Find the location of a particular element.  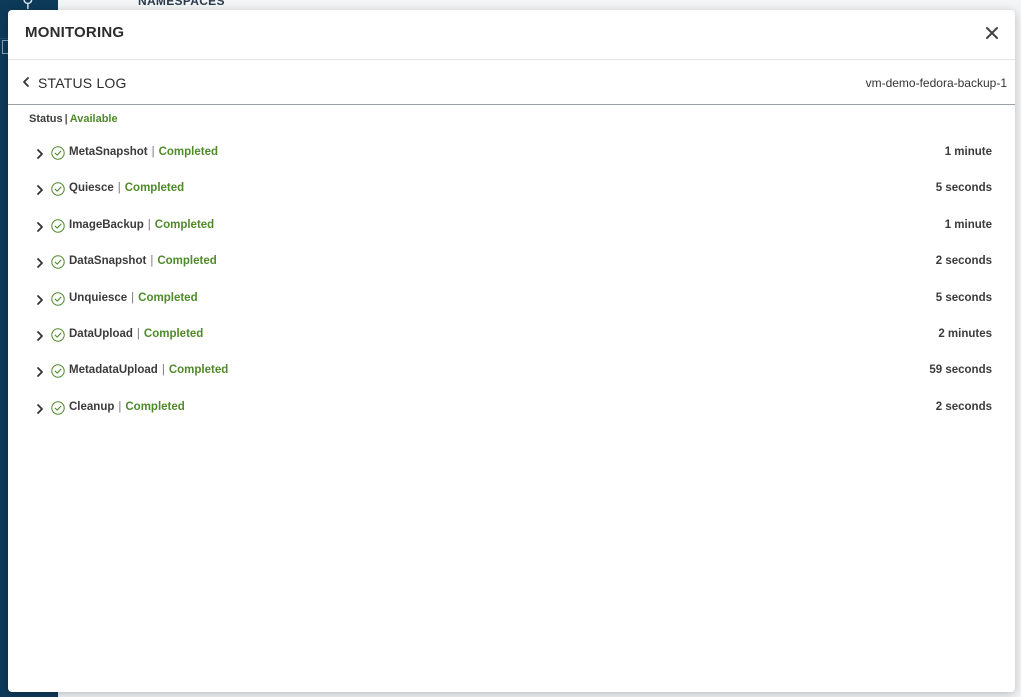

step-duration: 2 minutes is located at coordinates (965, 333).